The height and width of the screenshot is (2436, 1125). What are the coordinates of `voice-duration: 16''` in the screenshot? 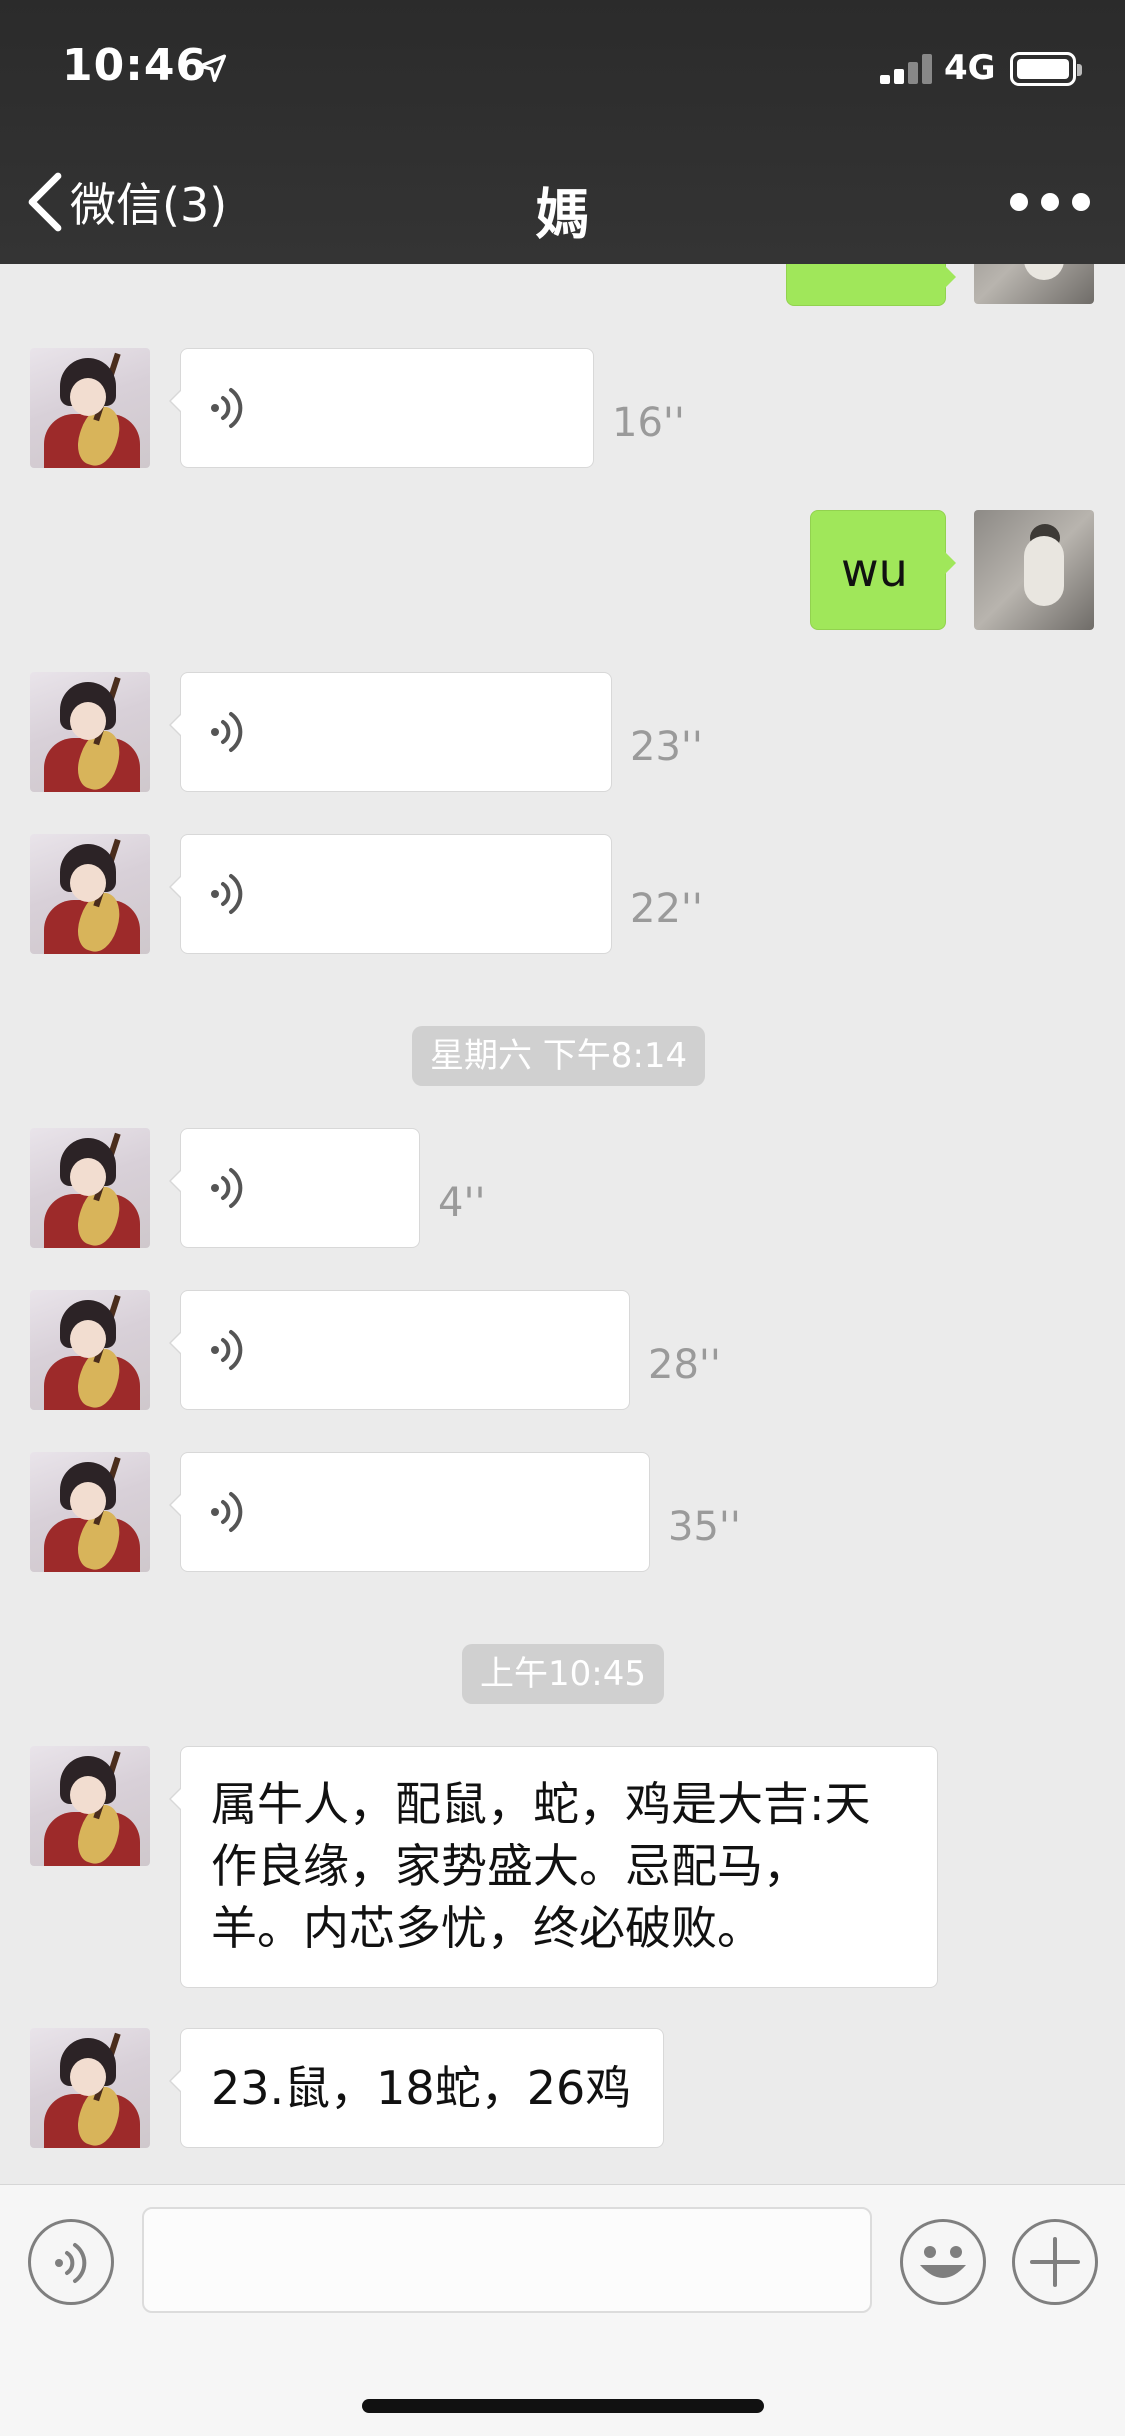 It's located at (648, 423).